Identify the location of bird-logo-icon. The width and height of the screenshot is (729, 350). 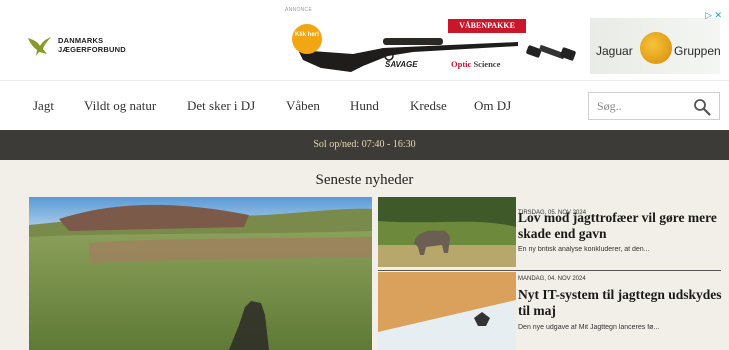
(39, 46).